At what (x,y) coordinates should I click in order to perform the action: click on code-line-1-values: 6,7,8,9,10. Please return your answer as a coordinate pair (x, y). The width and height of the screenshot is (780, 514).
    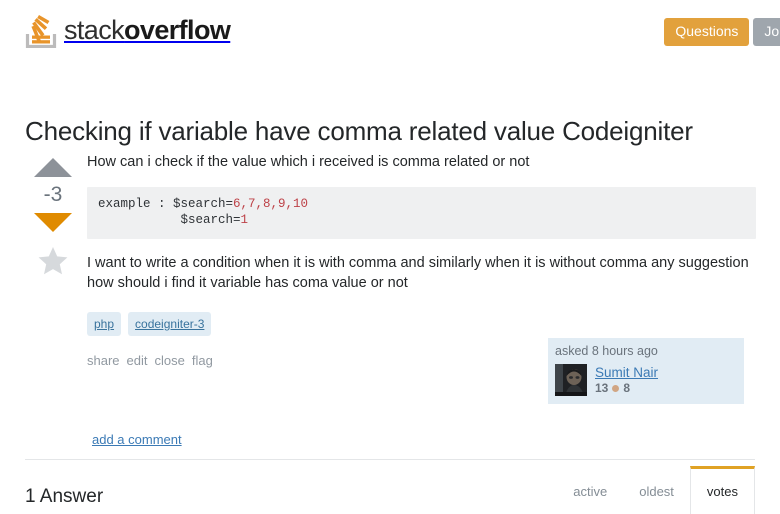
    Looking at the image, I should click on (271, 203).